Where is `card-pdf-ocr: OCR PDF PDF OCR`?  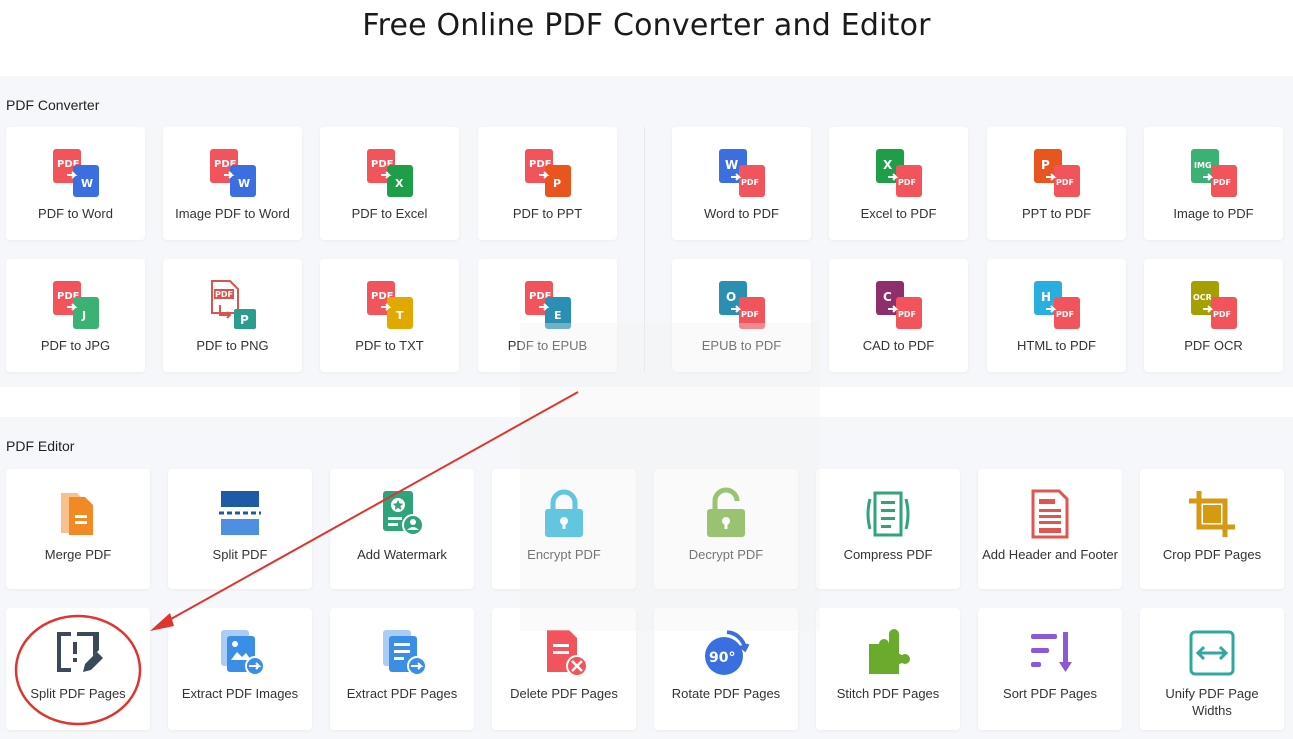 card-pdf-ocr: OCR PDF PDF OCR is located at coordinates (1213, 315).